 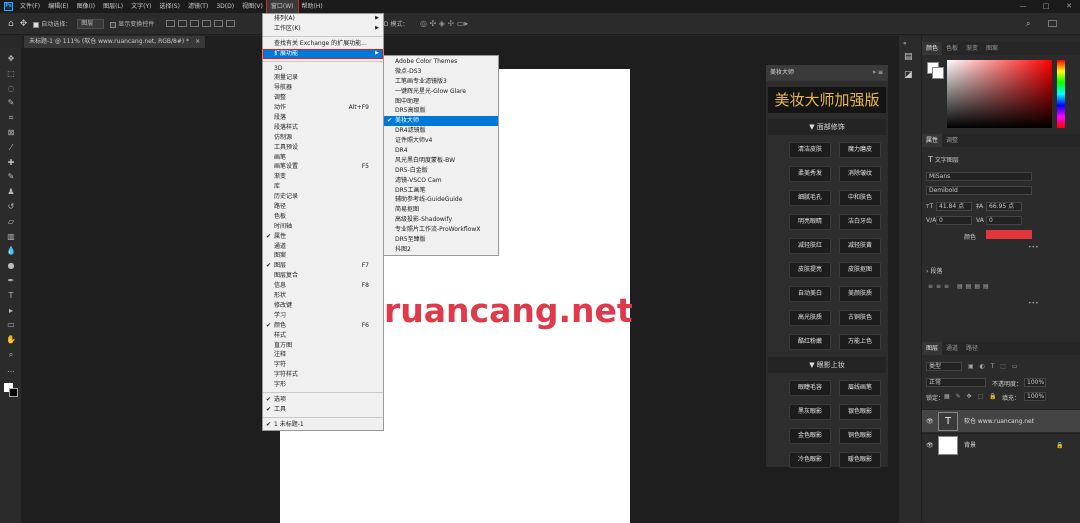 I want to click on text-color-swatch, so click(x=1009, y=234).